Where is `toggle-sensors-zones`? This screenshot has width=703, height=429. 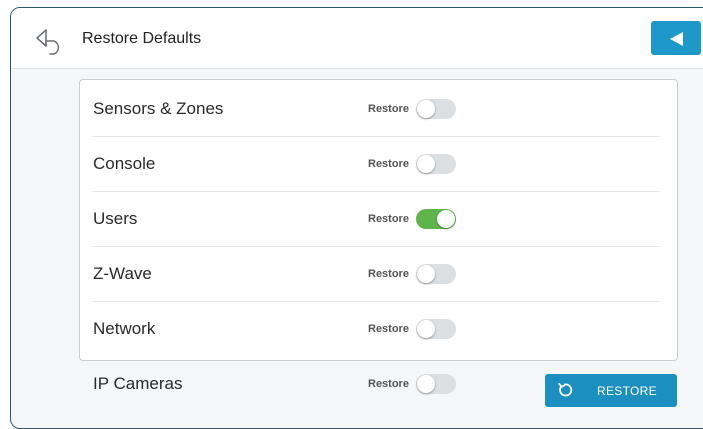 toggle-sensors-zones is located at coordinates (436, 109).